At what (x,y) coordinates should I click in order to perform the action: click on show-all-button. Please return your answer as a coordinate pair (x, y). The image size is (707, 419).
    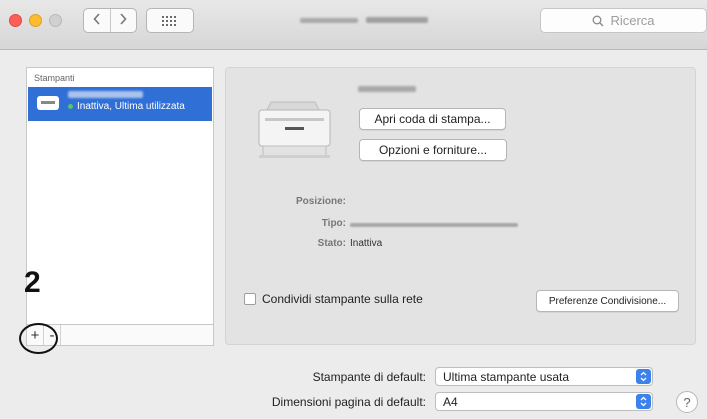
    Looking at the image, I should click on (170, 20).